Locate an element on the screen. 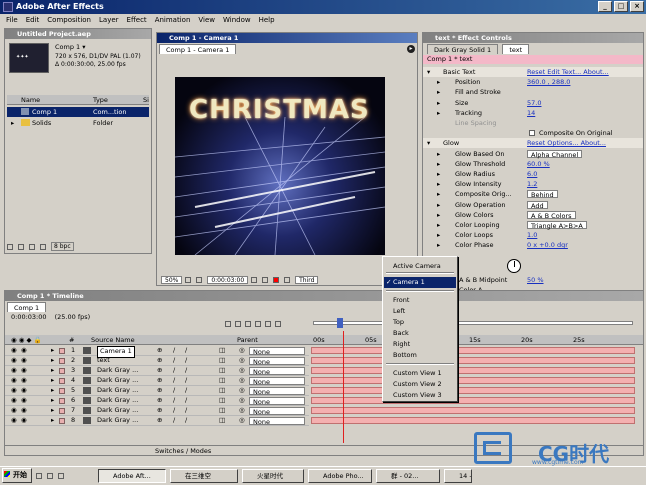 The image size is (646, 485). tab-text: text is located at coordinates (516, 49).